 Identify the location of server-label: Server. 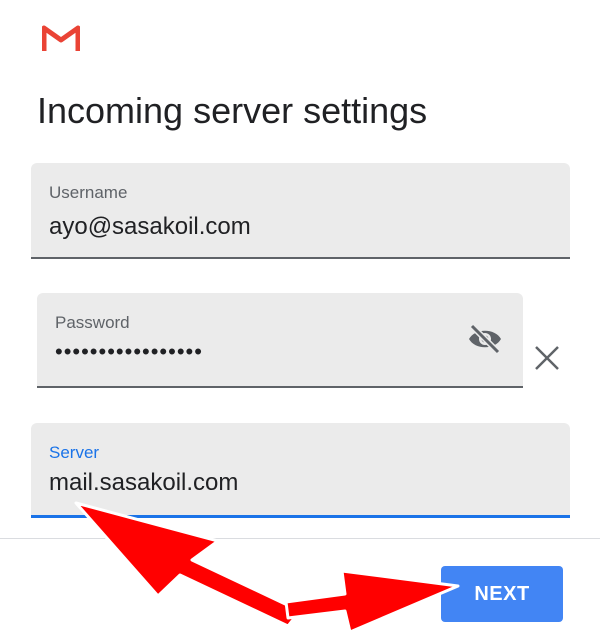
(74, 452).